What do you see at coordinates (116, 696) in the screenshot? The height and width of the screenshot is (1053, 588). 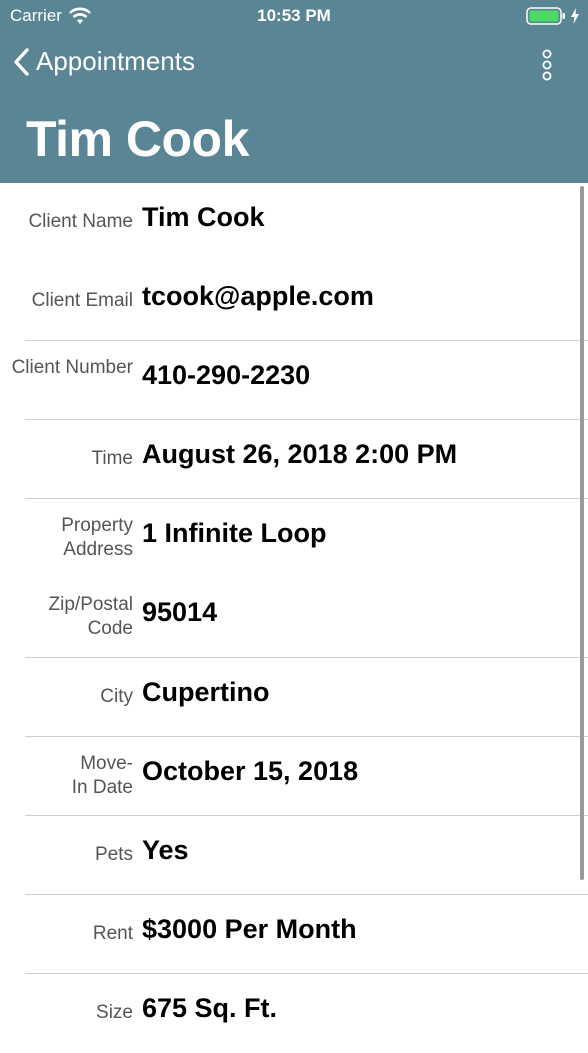 I see `city-label: City` at bounding box center [116, 696].